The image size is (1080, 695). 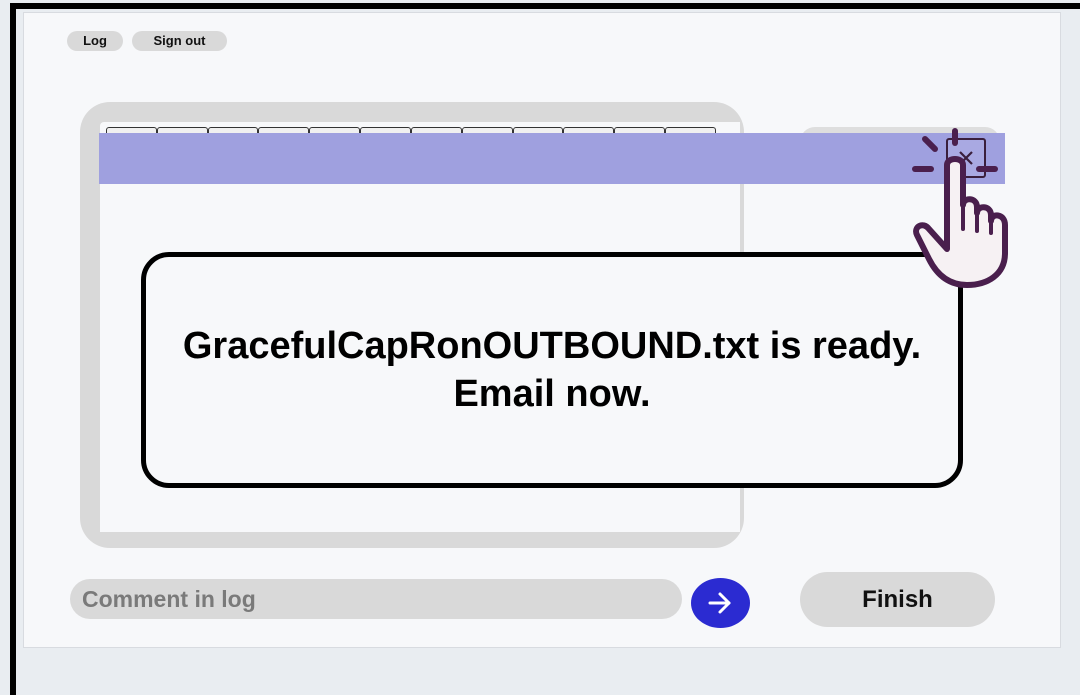 I want to click on arrow-right-icon, so click(x=719, y=603).